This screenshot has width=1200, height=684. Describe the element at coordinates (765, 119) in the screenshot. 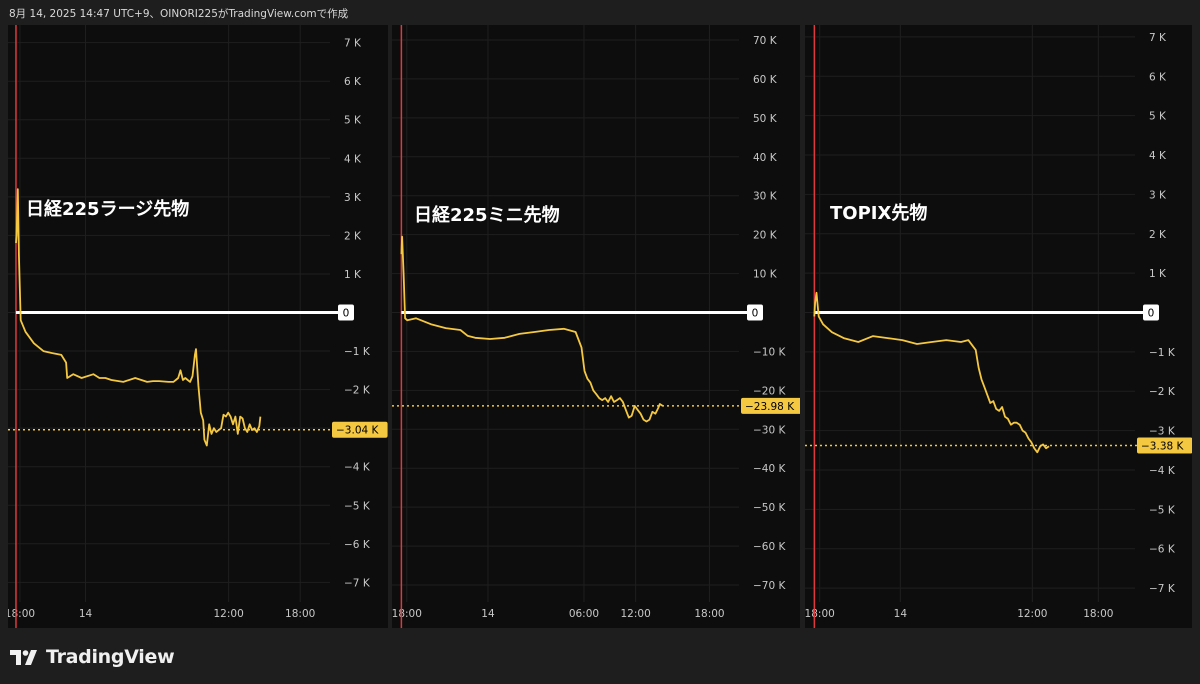

I see `y-axis-tick-label: 50 K` at that location.